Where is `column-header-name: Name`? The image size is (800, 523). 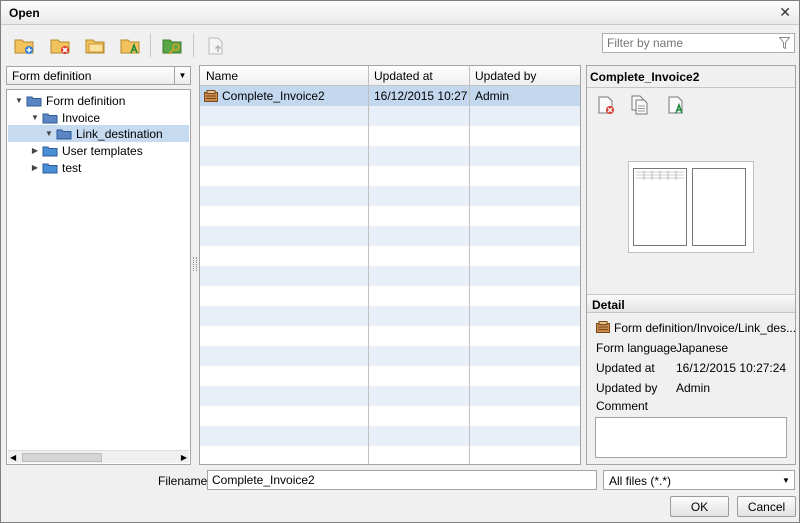 column-header-name: Name is located at coordinates (222, 76).